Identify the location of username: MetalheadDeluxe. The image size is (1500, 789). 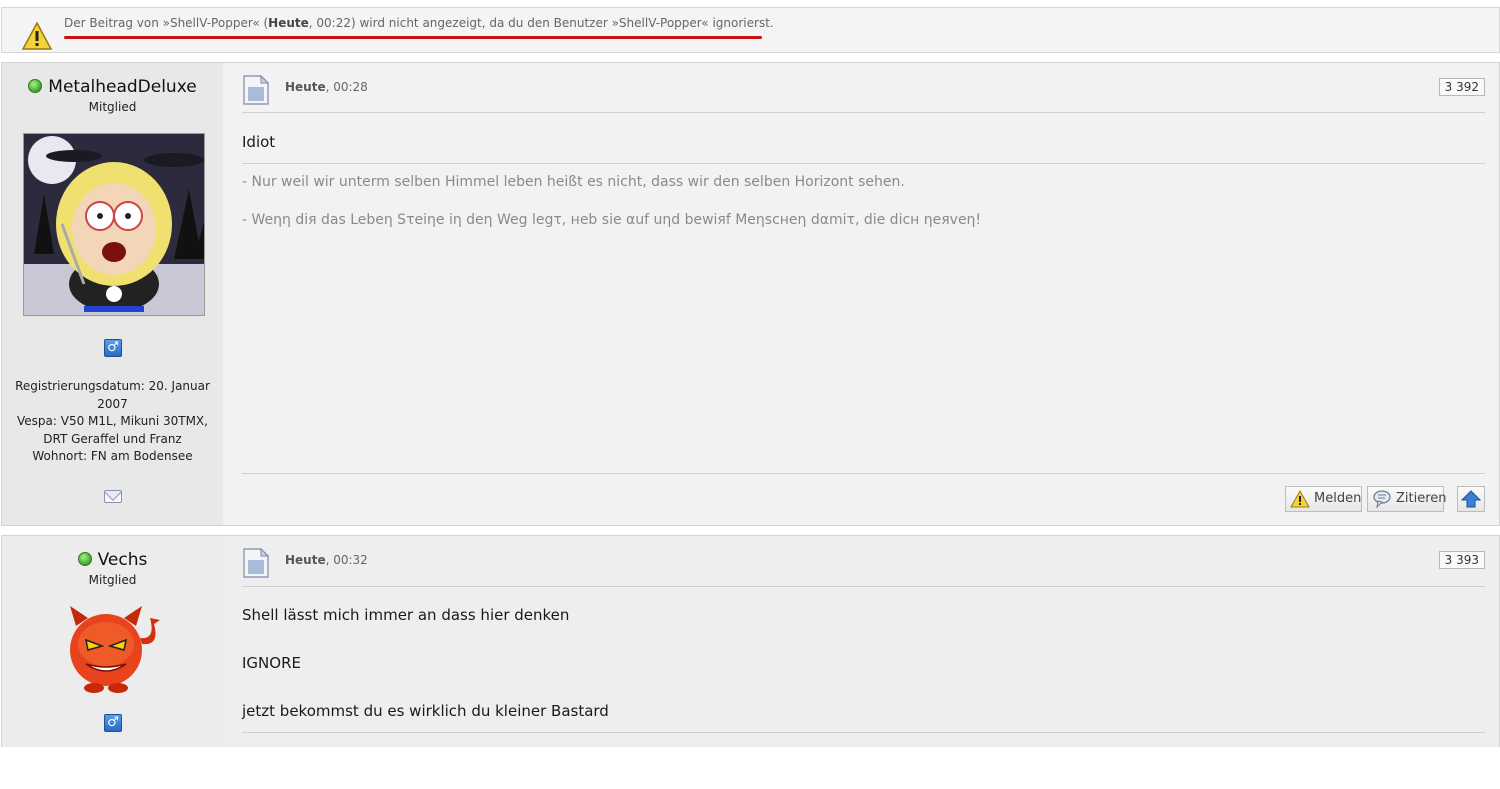
(112, 87).